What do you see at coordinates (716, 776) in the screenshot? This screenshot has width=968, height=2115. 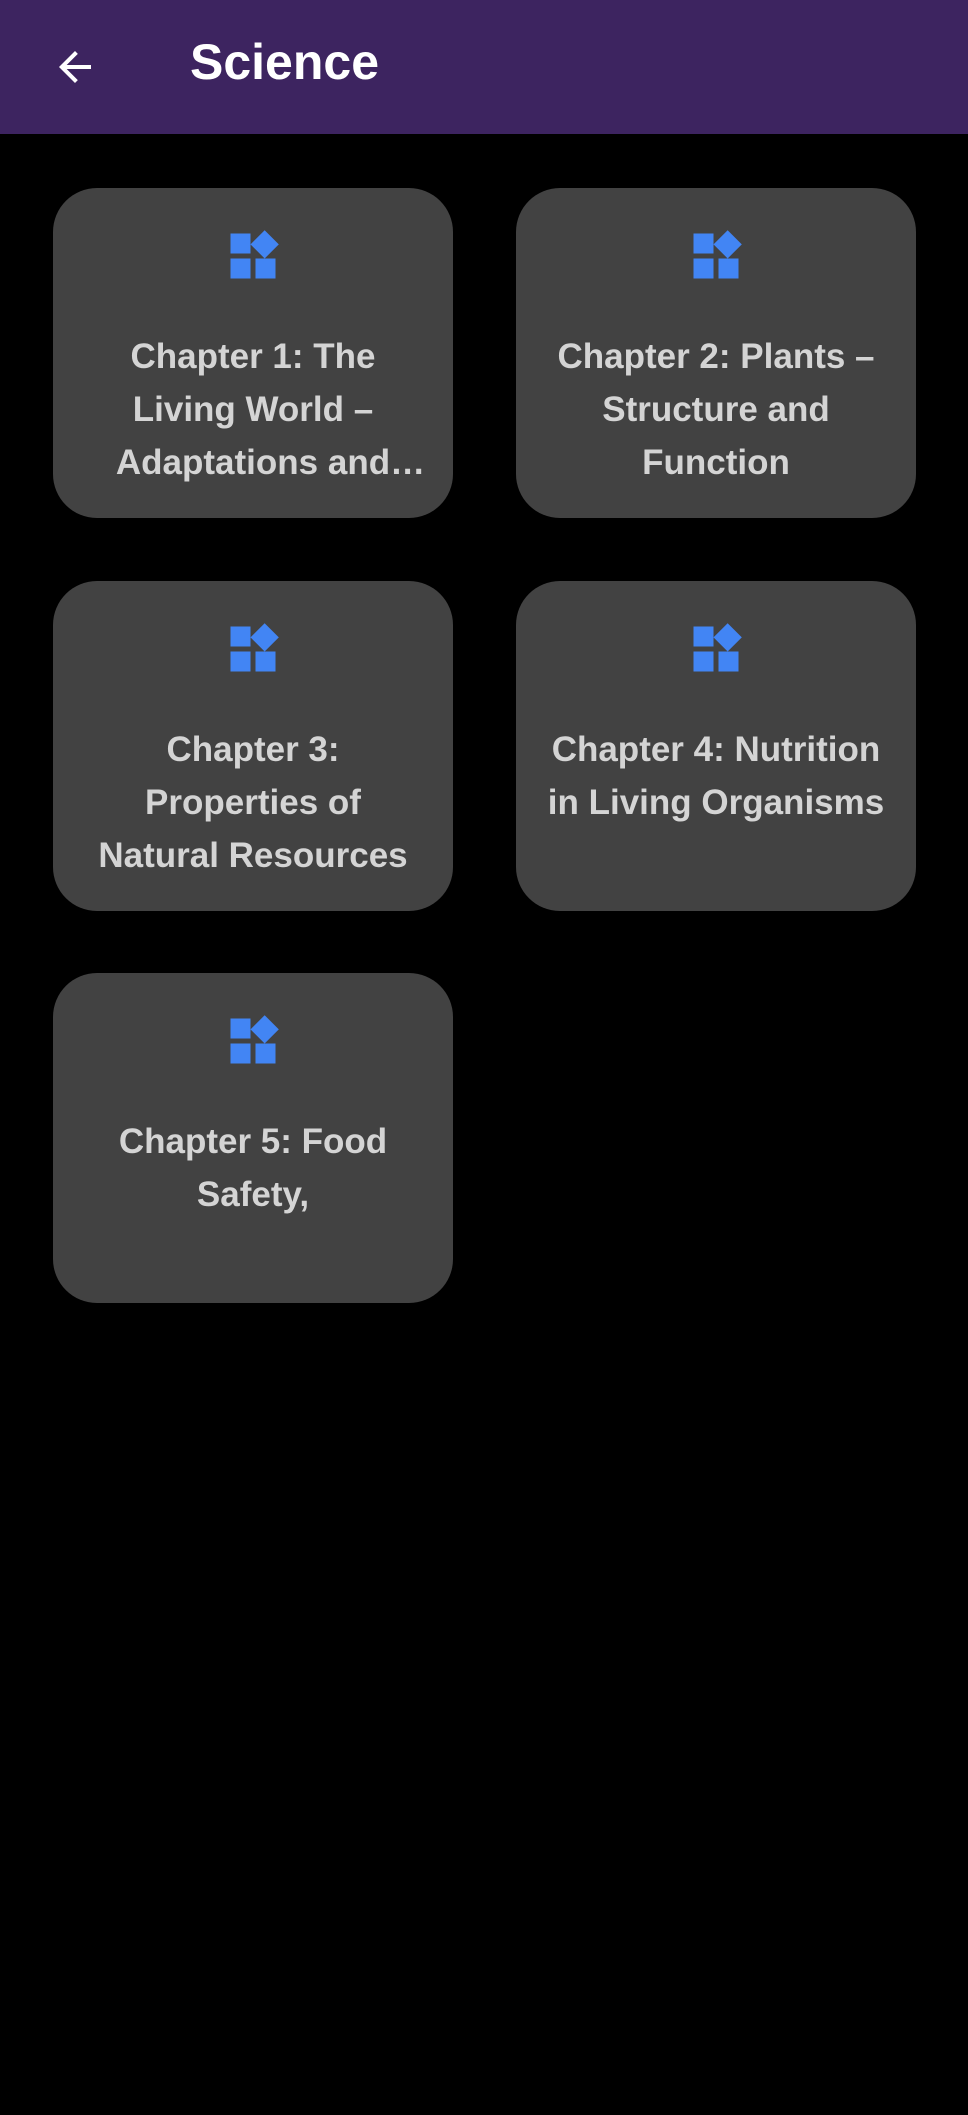 I see `chapter-title: Chapter 4: Nutrition in Living Organisms` at bounding box center [716, 776].